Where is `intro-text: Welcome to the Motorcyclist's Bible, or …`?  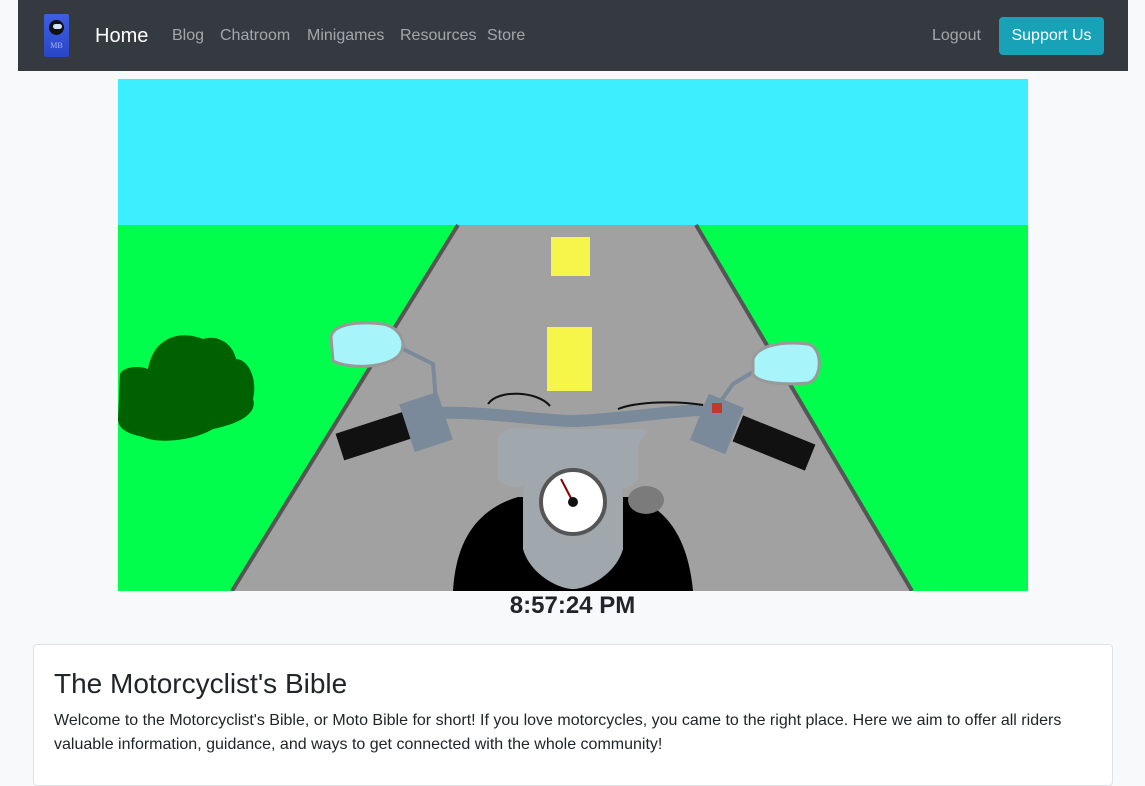 intro-text: Welcome to the Motorcyclist's Bible, or … is located at coordinates (558, 732).